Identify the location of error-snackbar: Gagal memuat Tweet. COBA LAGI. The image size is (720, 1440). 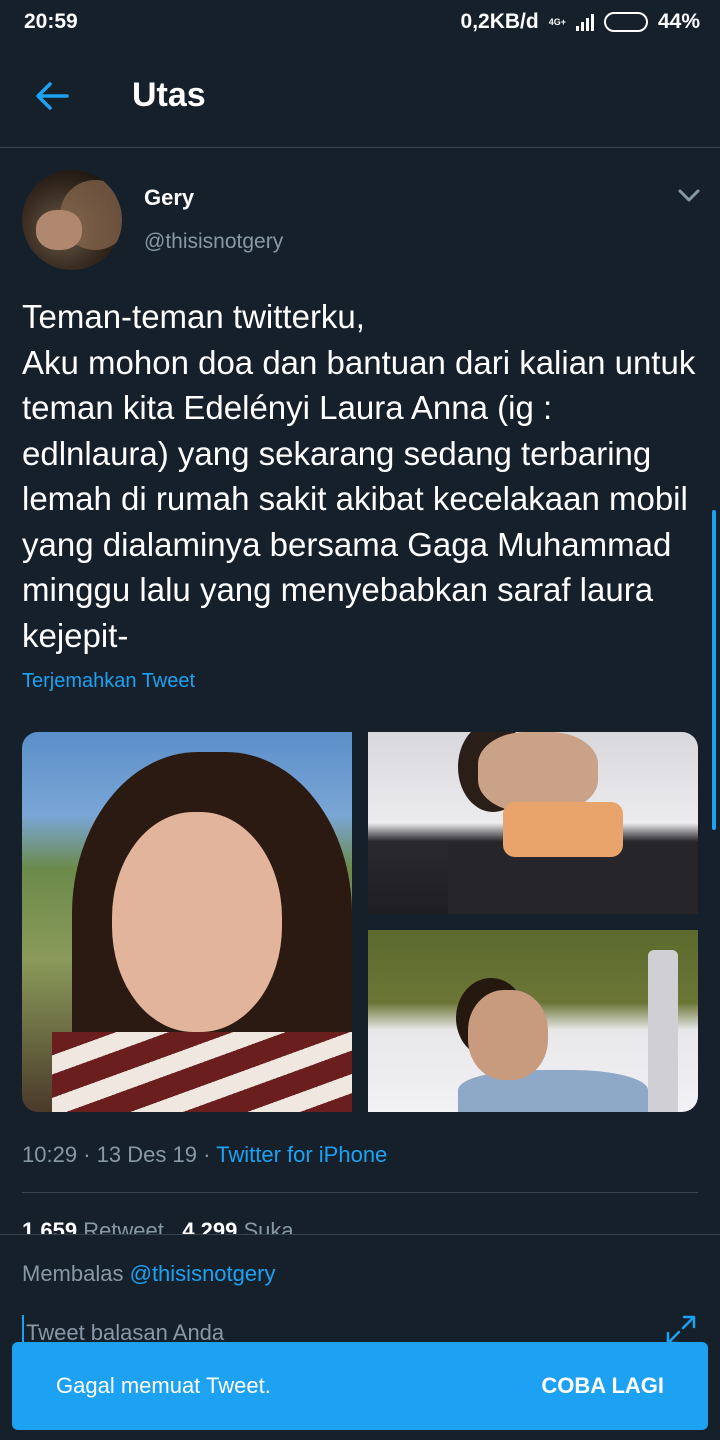
(360, 1386).